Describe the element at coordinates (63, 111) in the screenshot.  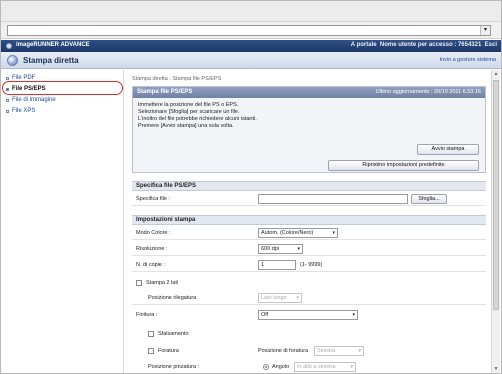
I see `sidebar-item-xps: File XPS` at that location.